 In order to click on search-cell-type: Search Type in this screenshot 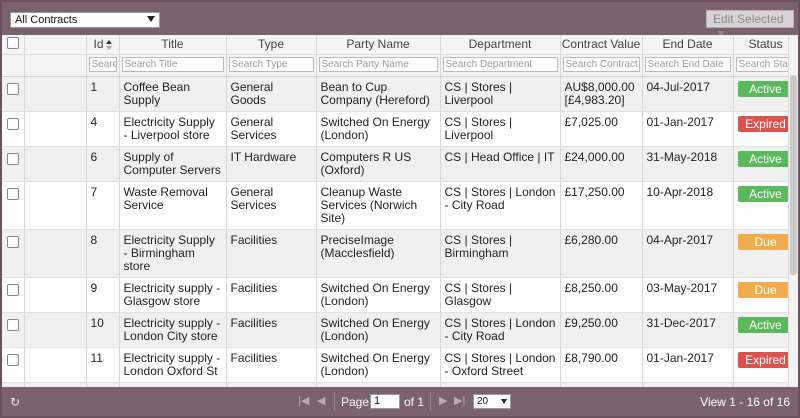, I will do `click(271, 65)`.